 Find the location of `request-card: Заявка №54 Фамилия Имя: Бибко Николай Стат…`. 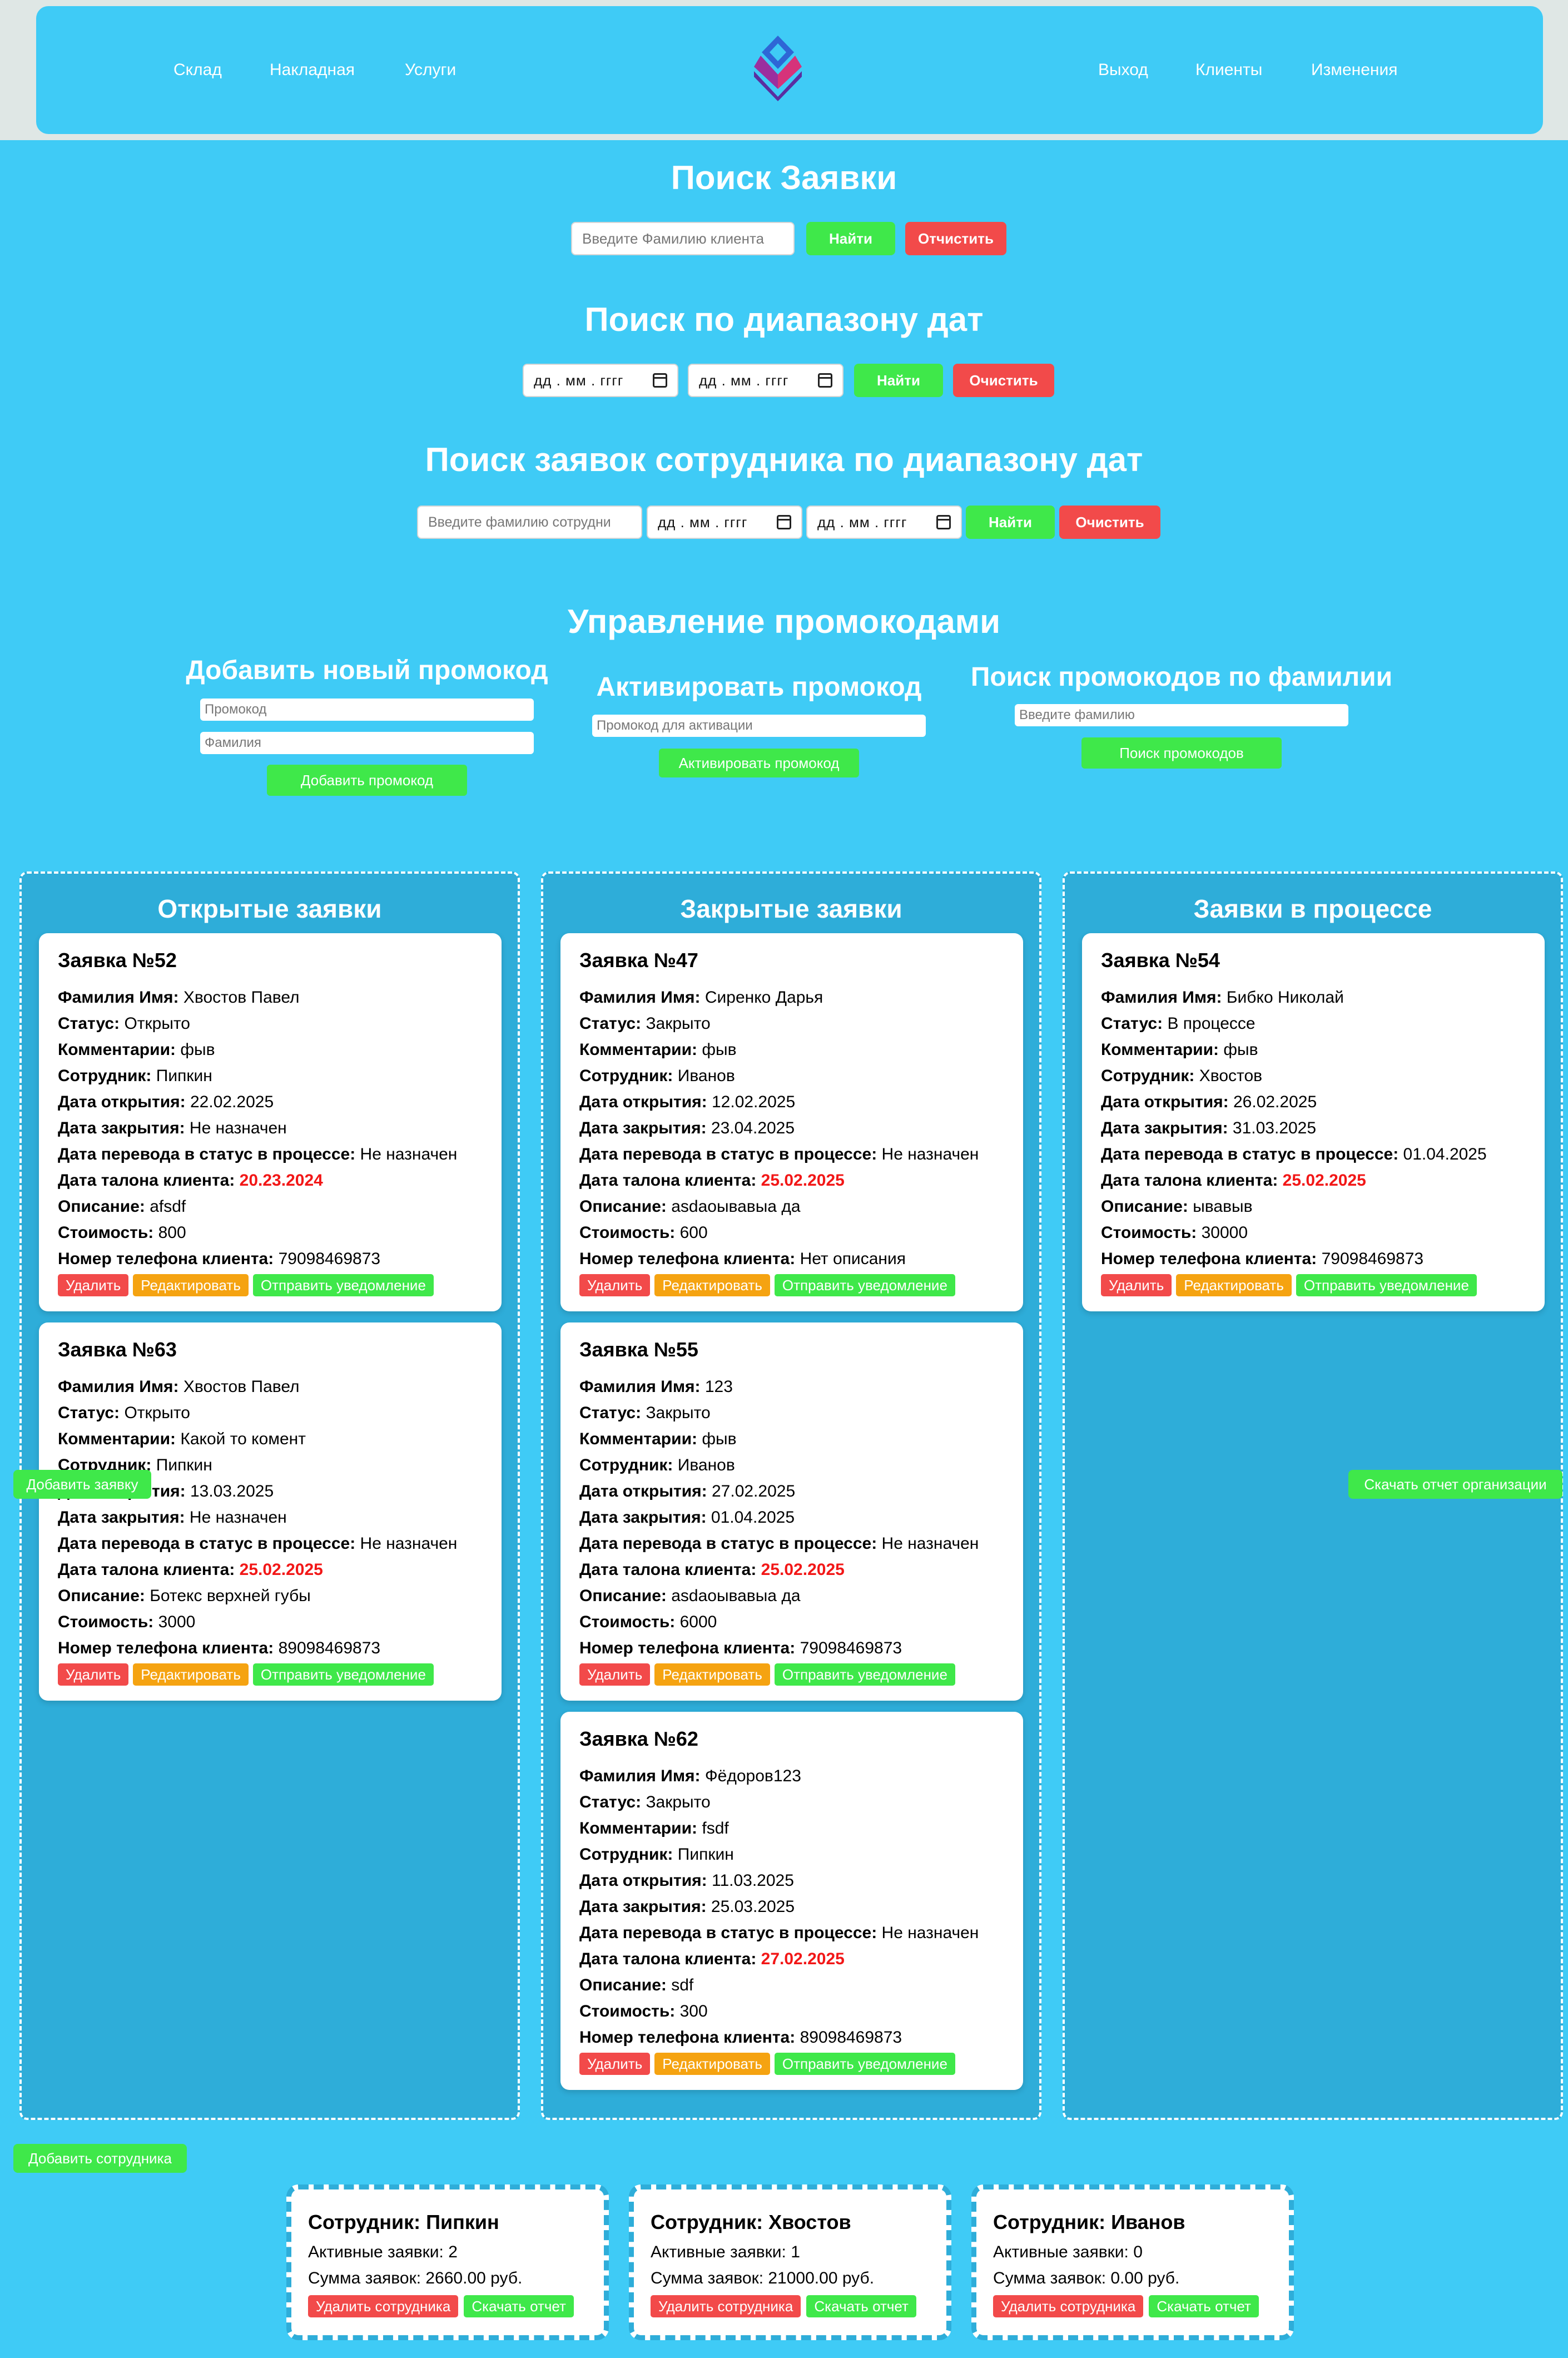

request-card: Заявка №54 Фамилия Имя: Бибко Николай Стат… is located at coordinates (1314, 1122).